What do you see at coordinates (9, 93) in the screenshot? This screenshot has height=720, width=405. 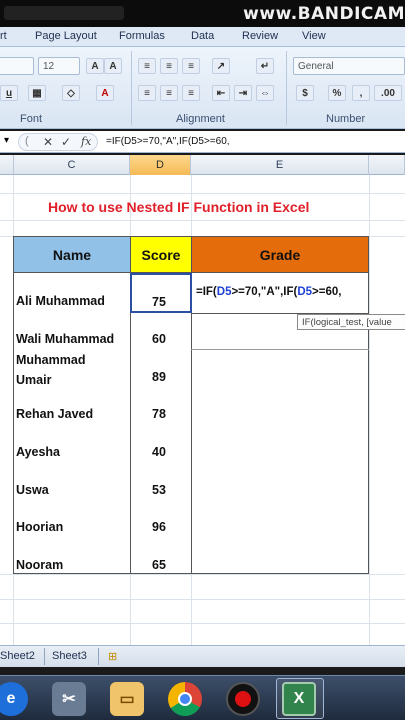 I see `underline-icon: u` at bounding box center [9, 93].